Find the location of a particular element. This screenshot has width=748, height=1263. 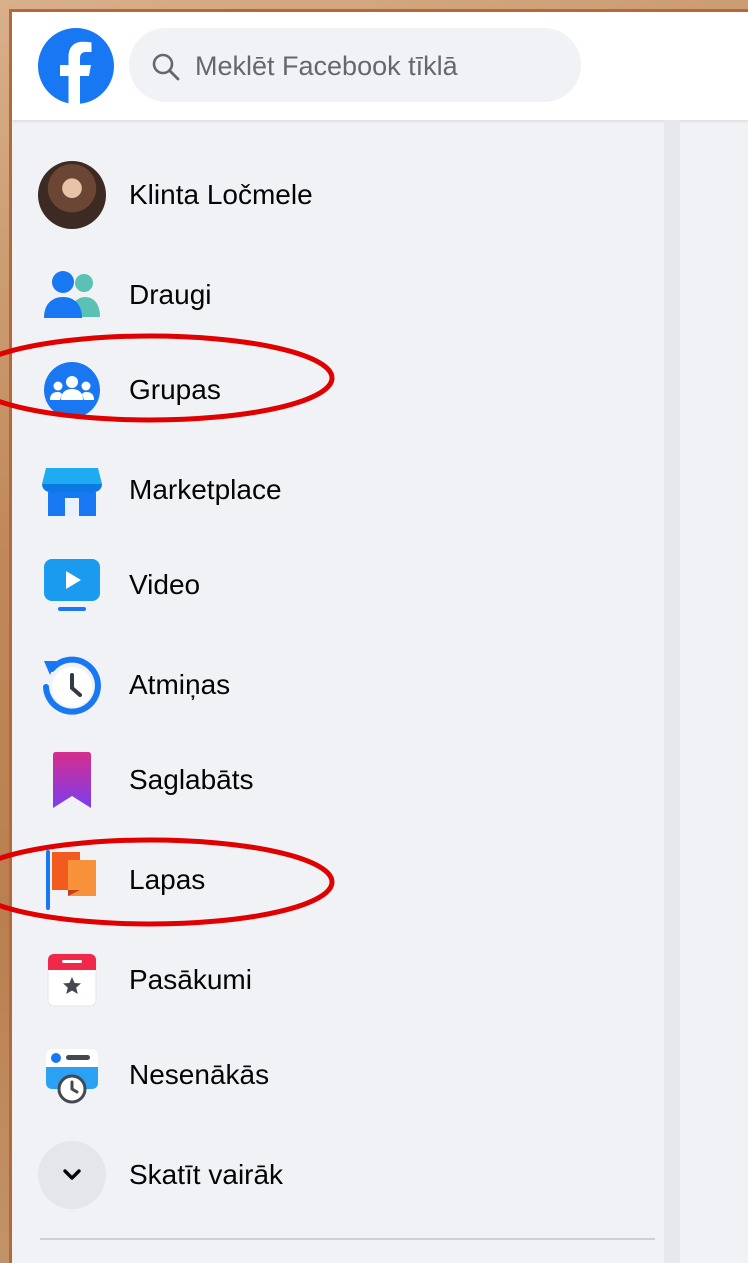

sidebar-item-groups: Grupas is located at coordinates (335, 390).